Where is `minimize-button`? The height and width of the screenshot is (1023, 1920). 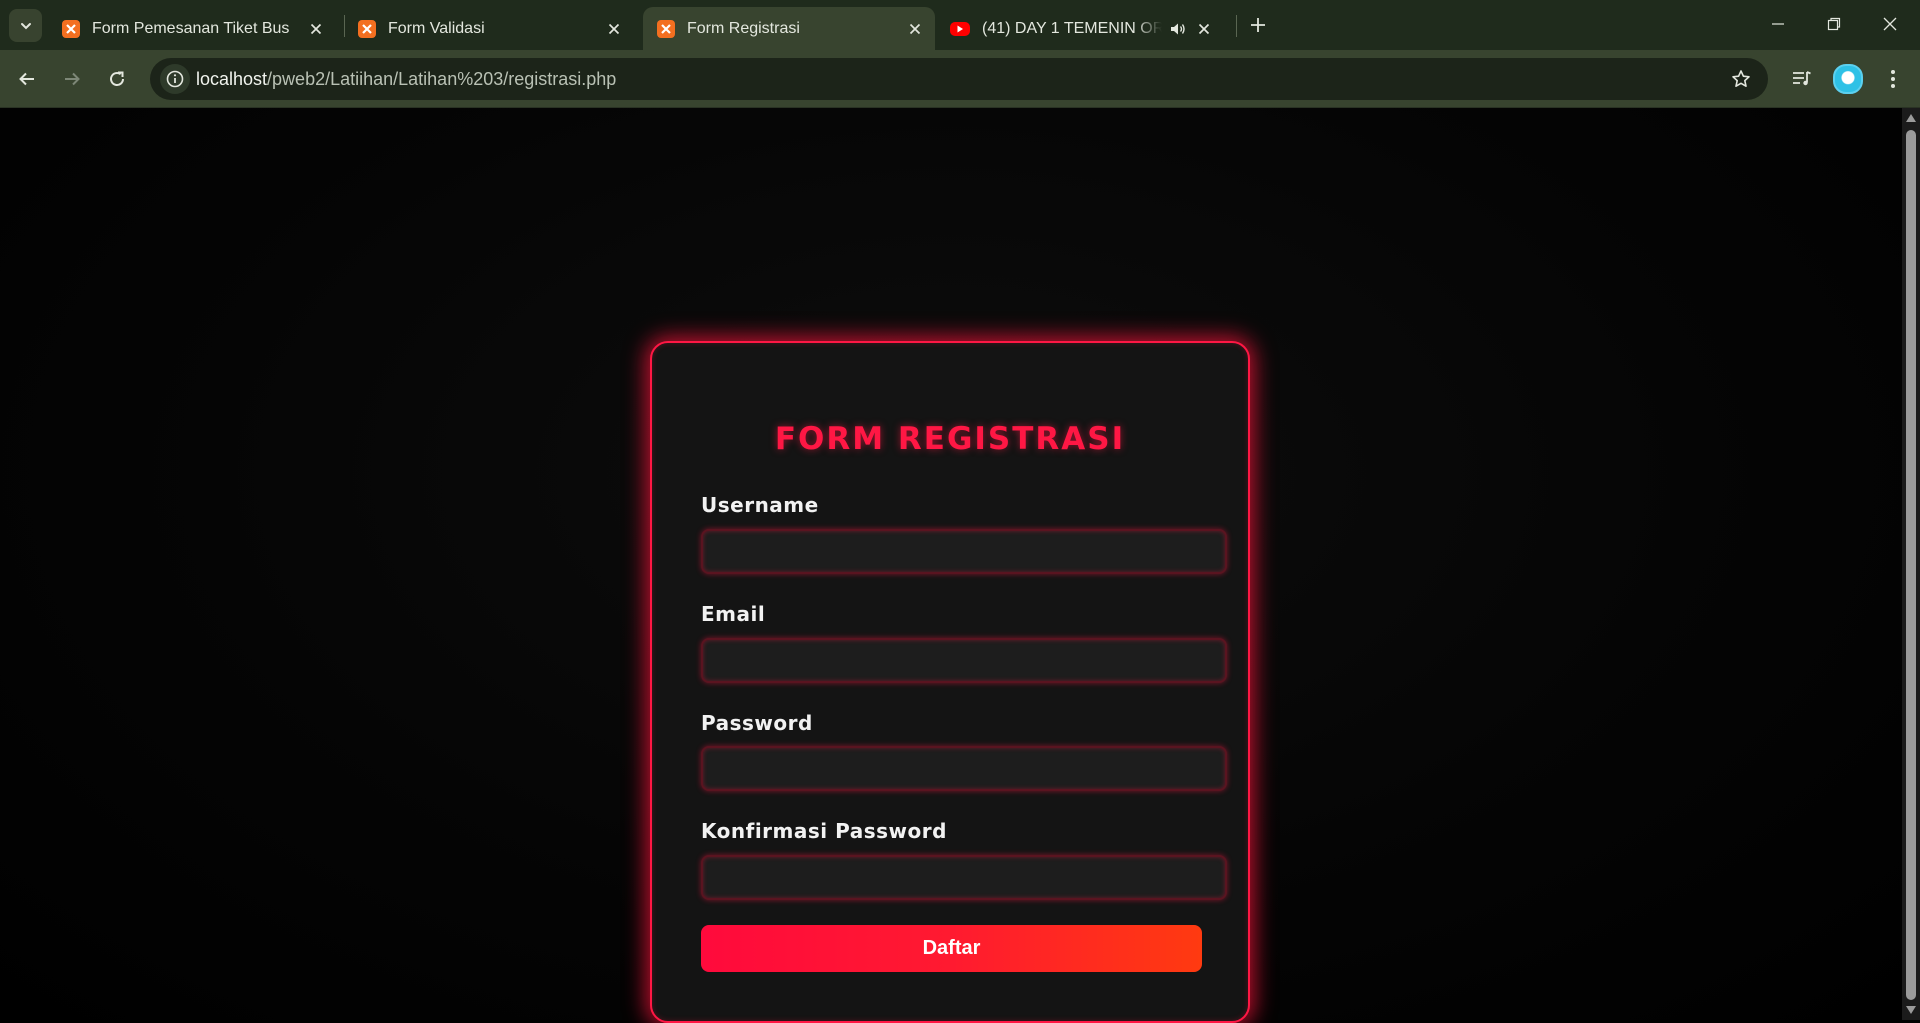 minimize-button is located at coordinates (1778, 24).